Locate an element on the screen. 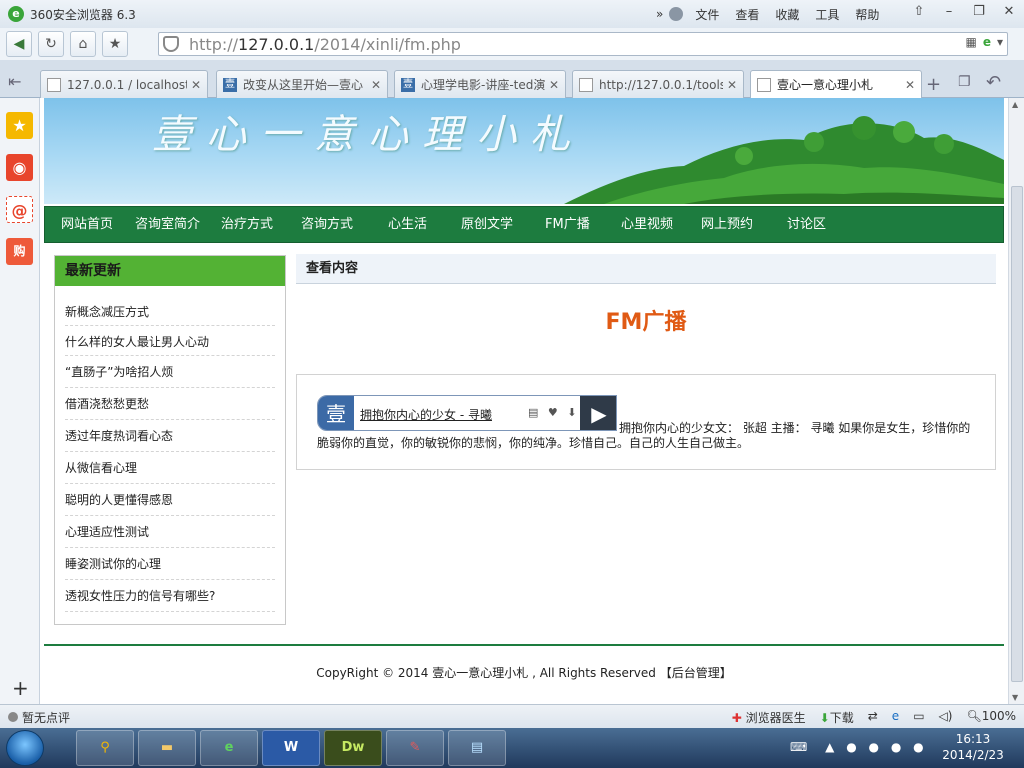 The image size is (1024, 768). zoom-control: 🔍︎100% is located at coordinates (991, 717).